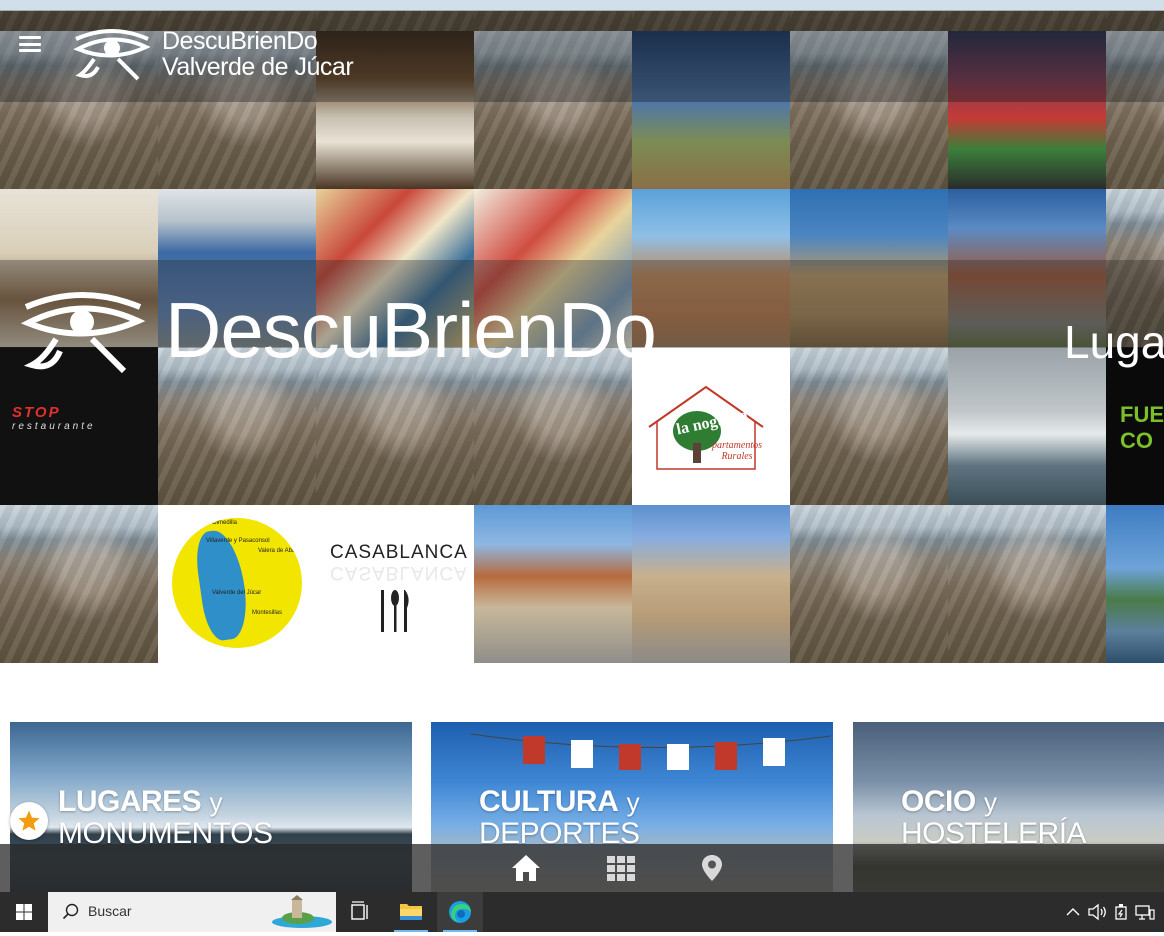  What do you see at coordinates (526, 868) in the screenshot?
I see `home-icon` at bounding box center [526, 868].